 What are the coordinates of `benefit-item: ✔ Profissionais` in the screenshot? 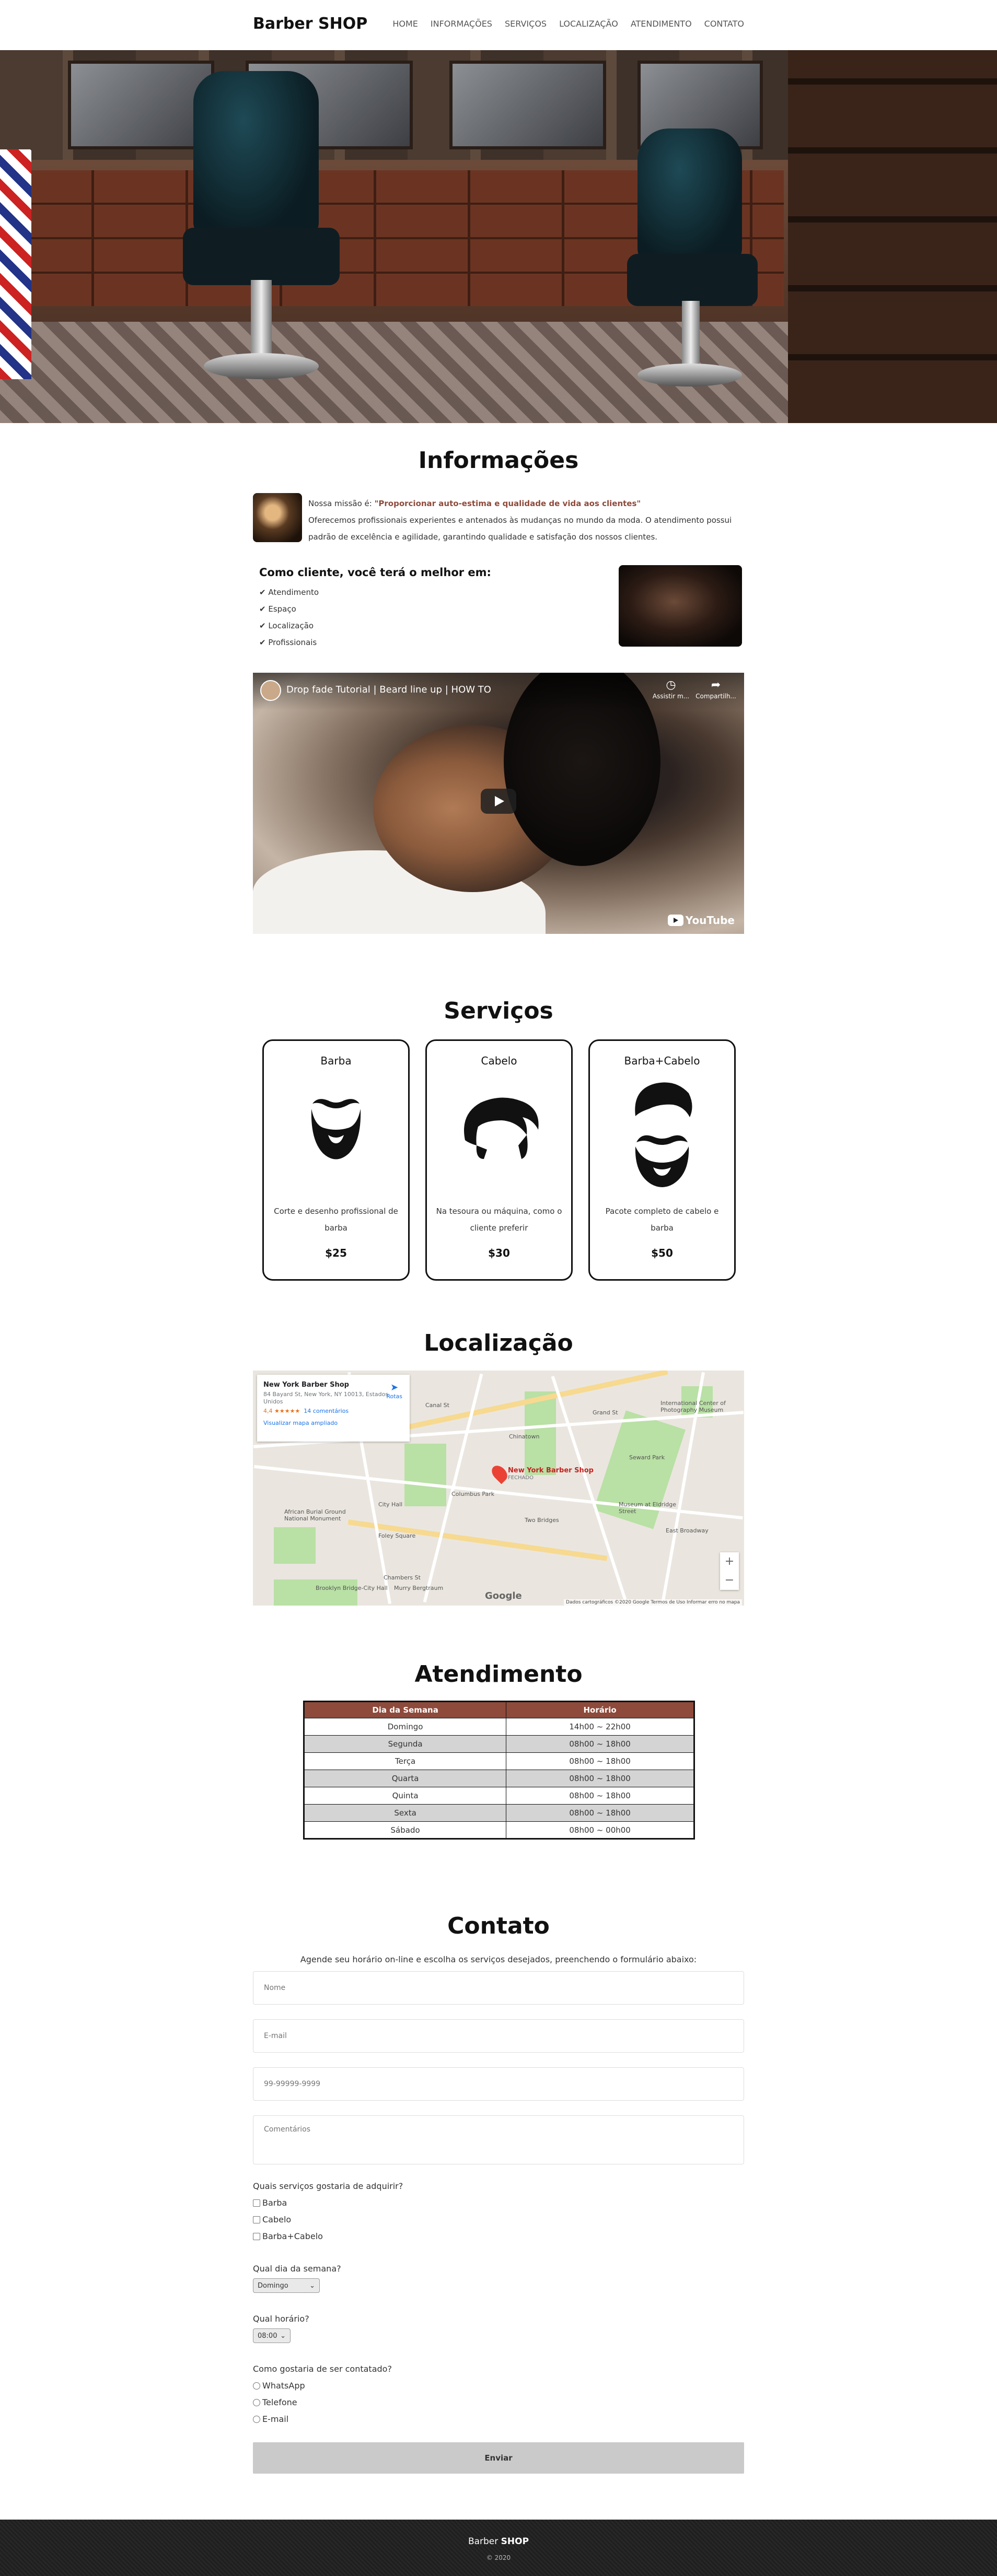 It's located at (288, 642).